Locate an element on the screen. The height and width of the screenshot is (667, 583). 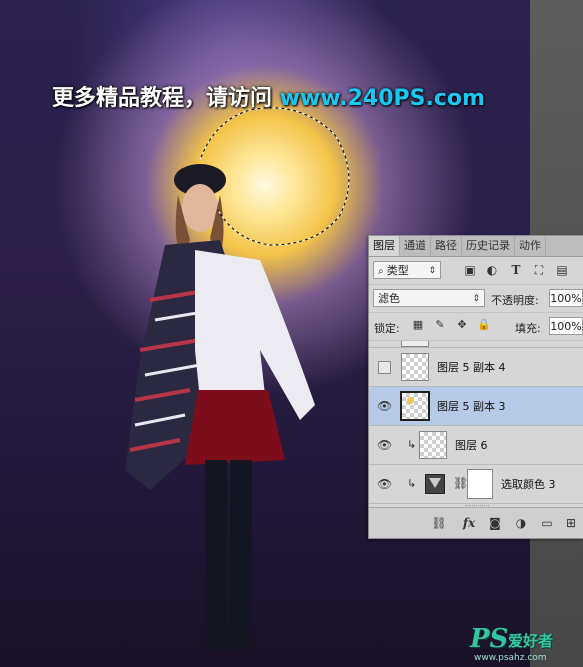
layer-row: 👁 ↳ ⛓ 选取颜色 3 is located at coordinates (476, 484).